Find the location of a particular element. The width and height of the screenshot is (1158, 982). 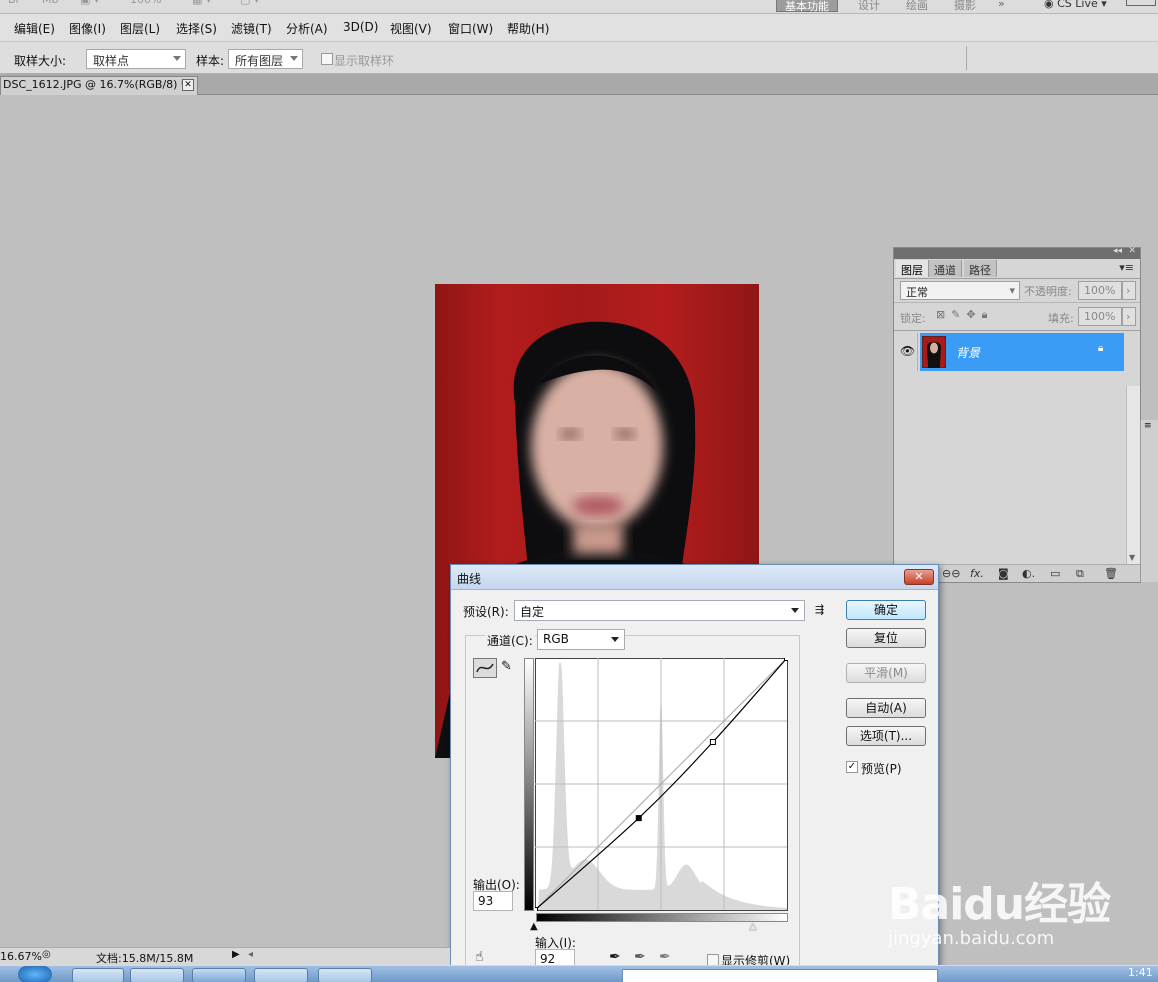

menu-filter: 滤镜(T) is located at coordinates (251, 28).